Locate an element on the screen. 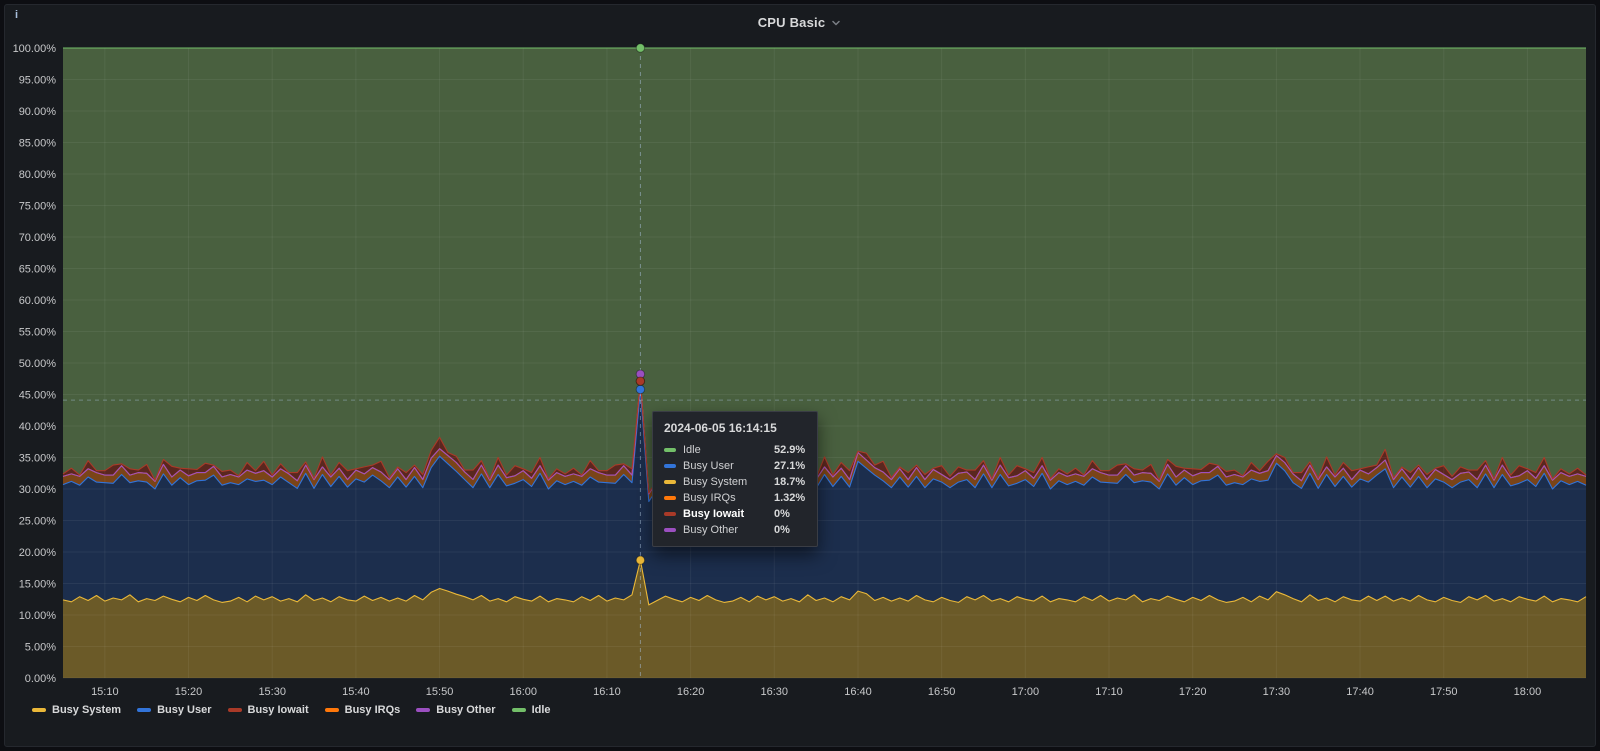 The width and height of the screenshot is (1600, 751). y-axis-label: 75.00% is located at coordinates (38, 207).